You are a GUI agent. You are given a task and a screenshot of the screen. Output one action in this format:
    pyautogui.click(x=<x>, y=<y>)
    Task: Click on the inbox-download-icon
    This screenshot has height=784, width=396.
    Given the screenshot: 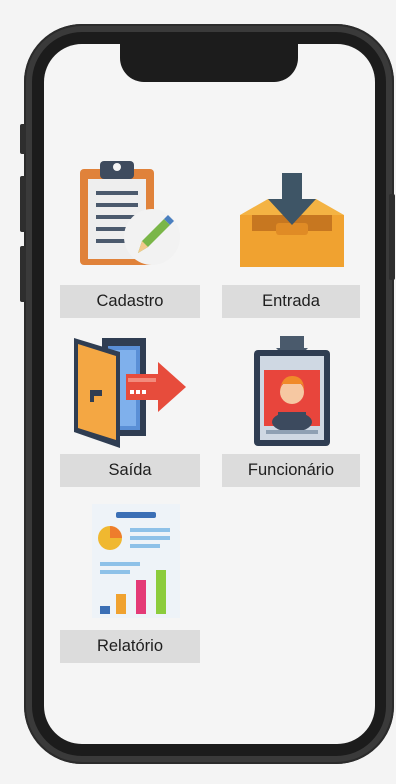 What is the action you would take?
    pyautogui.click(x=292, y=221)
    